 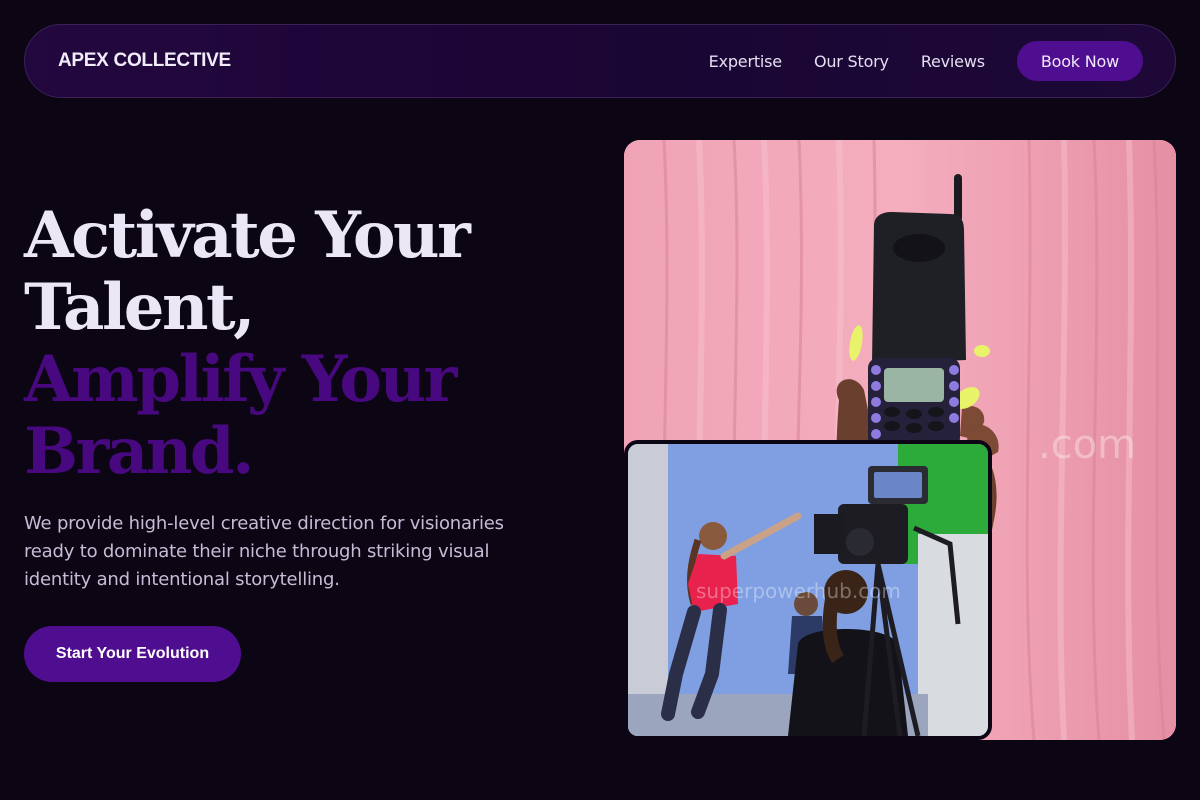 What do you see at coordinates (851, 61) in the screenshot?
I see `nav-link-our-story: Our Story` at bounding box center [851, 61].